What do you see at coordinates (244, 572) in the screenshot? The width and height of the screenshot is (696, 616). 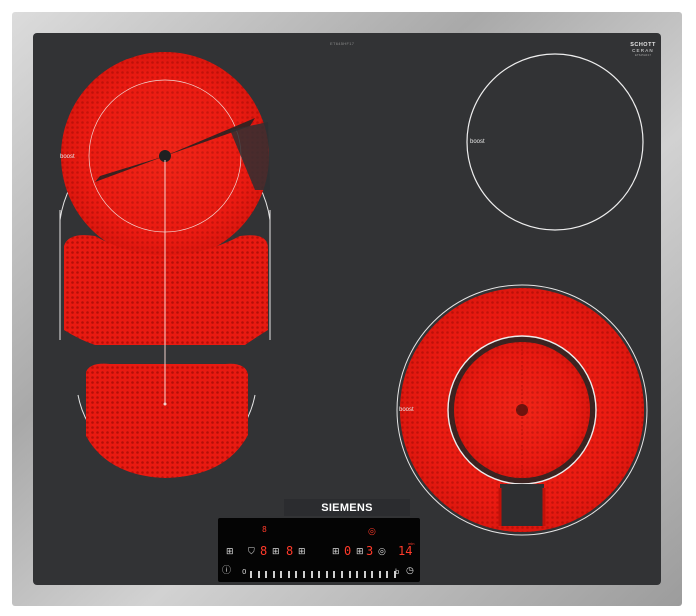 I see `scale-start-label: 0` at bounding box center [244, 572].